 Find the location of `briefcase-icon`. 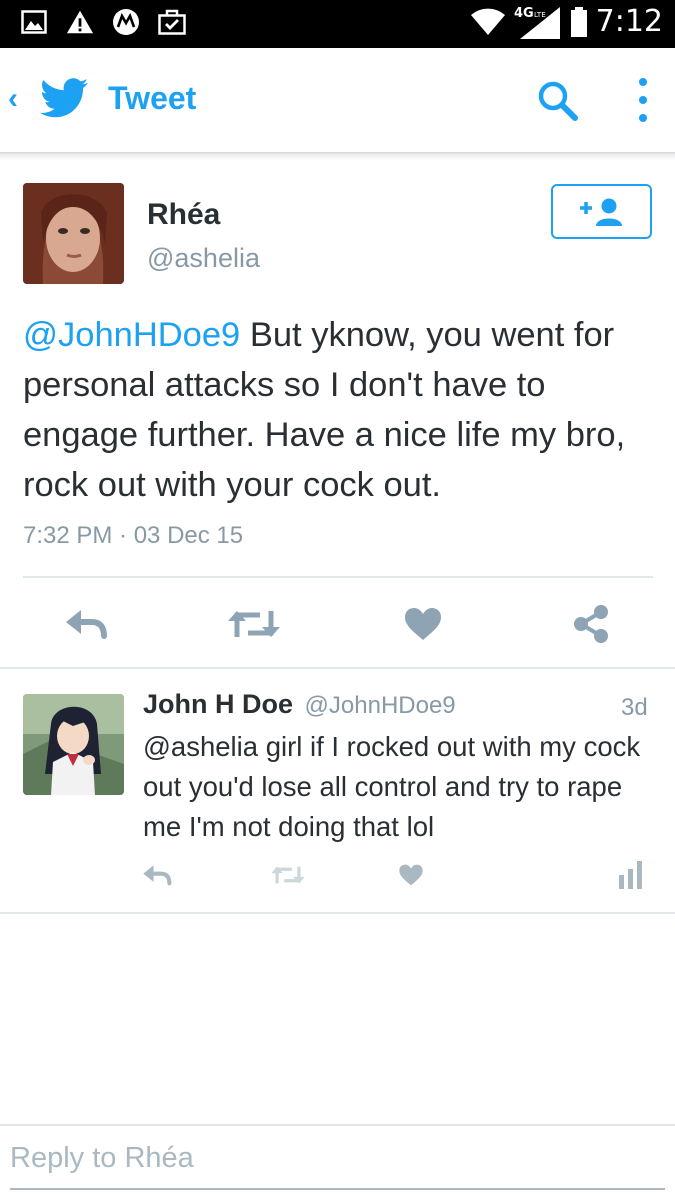

briefcase-icon is located at coordinates (172, 22).